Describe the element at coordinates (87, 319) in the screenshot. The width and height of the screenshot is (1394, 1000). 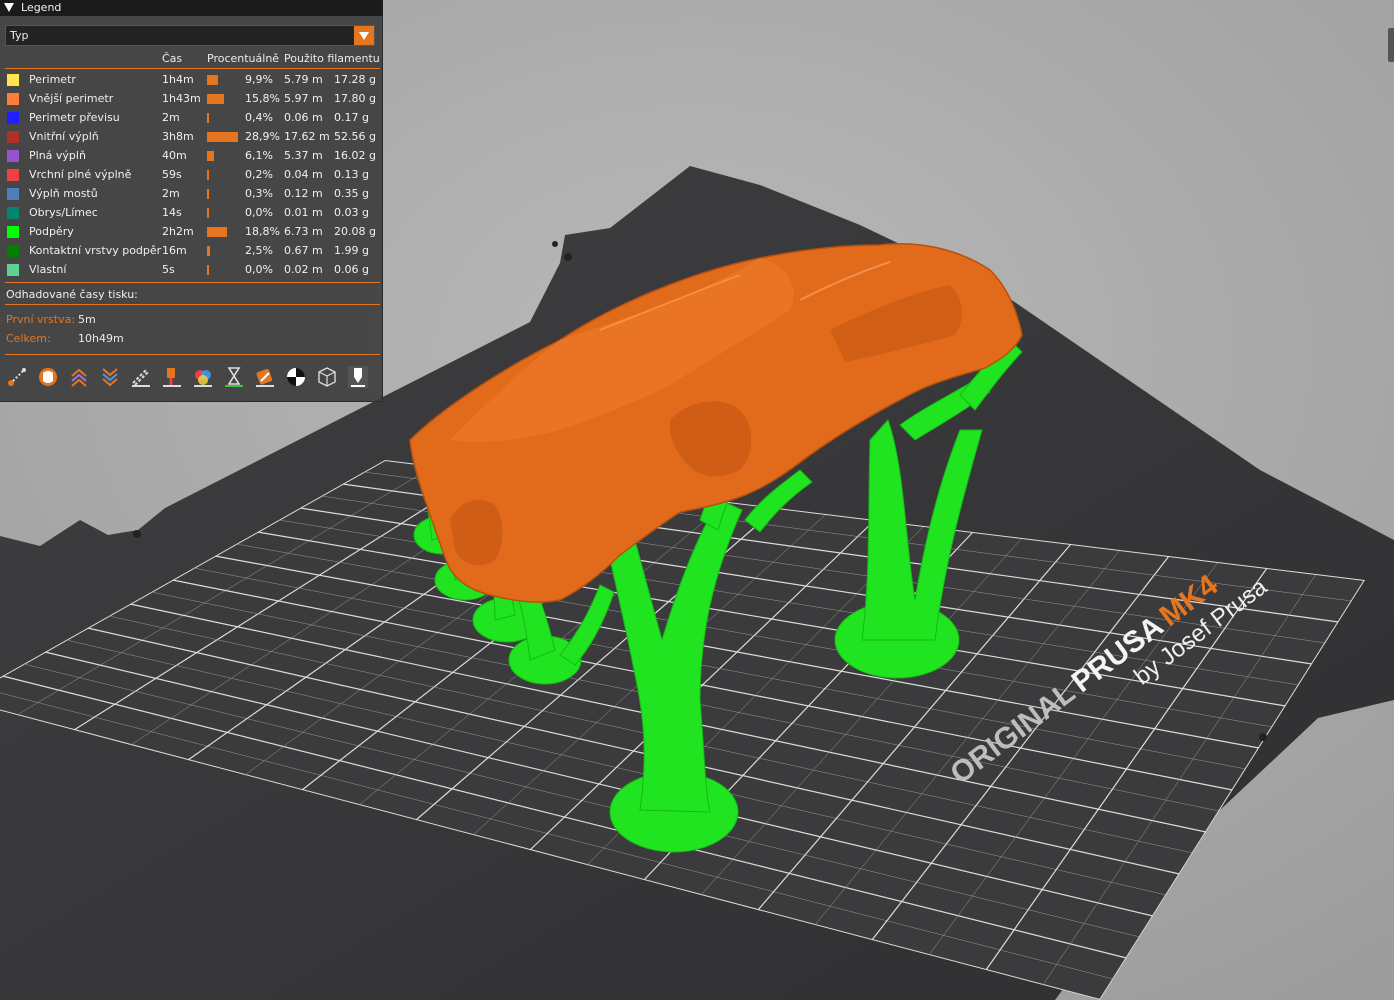
I see `first-layer-value: 5m` at that location.